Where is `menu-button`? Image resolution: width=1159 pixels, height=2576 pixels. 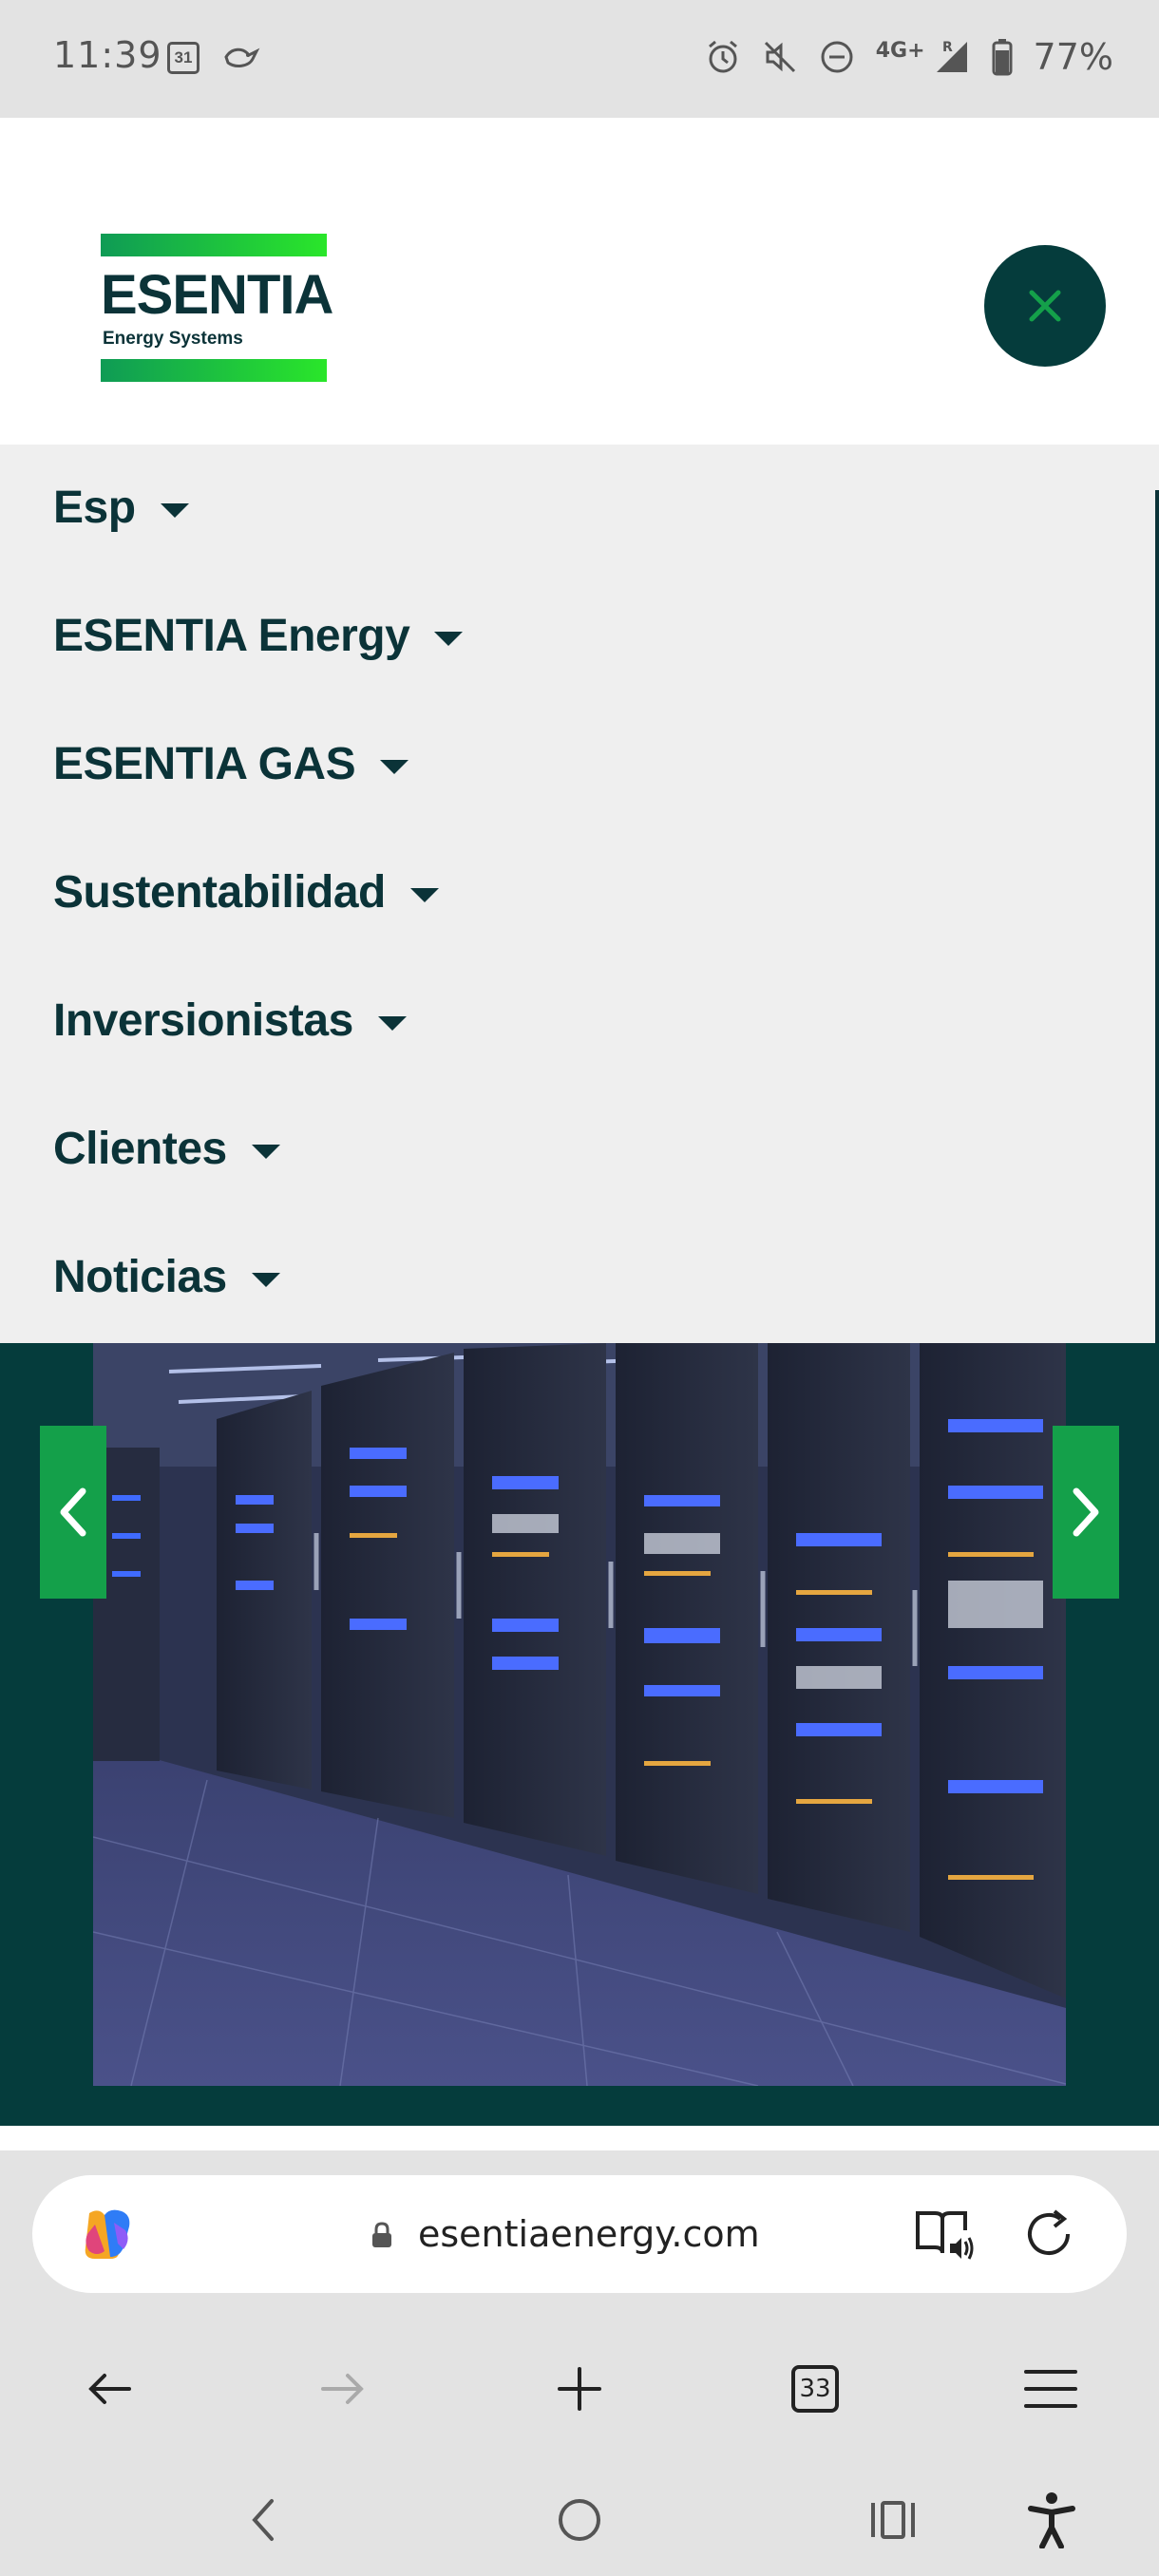 menu-button is located at coordinates (1050, 2389).